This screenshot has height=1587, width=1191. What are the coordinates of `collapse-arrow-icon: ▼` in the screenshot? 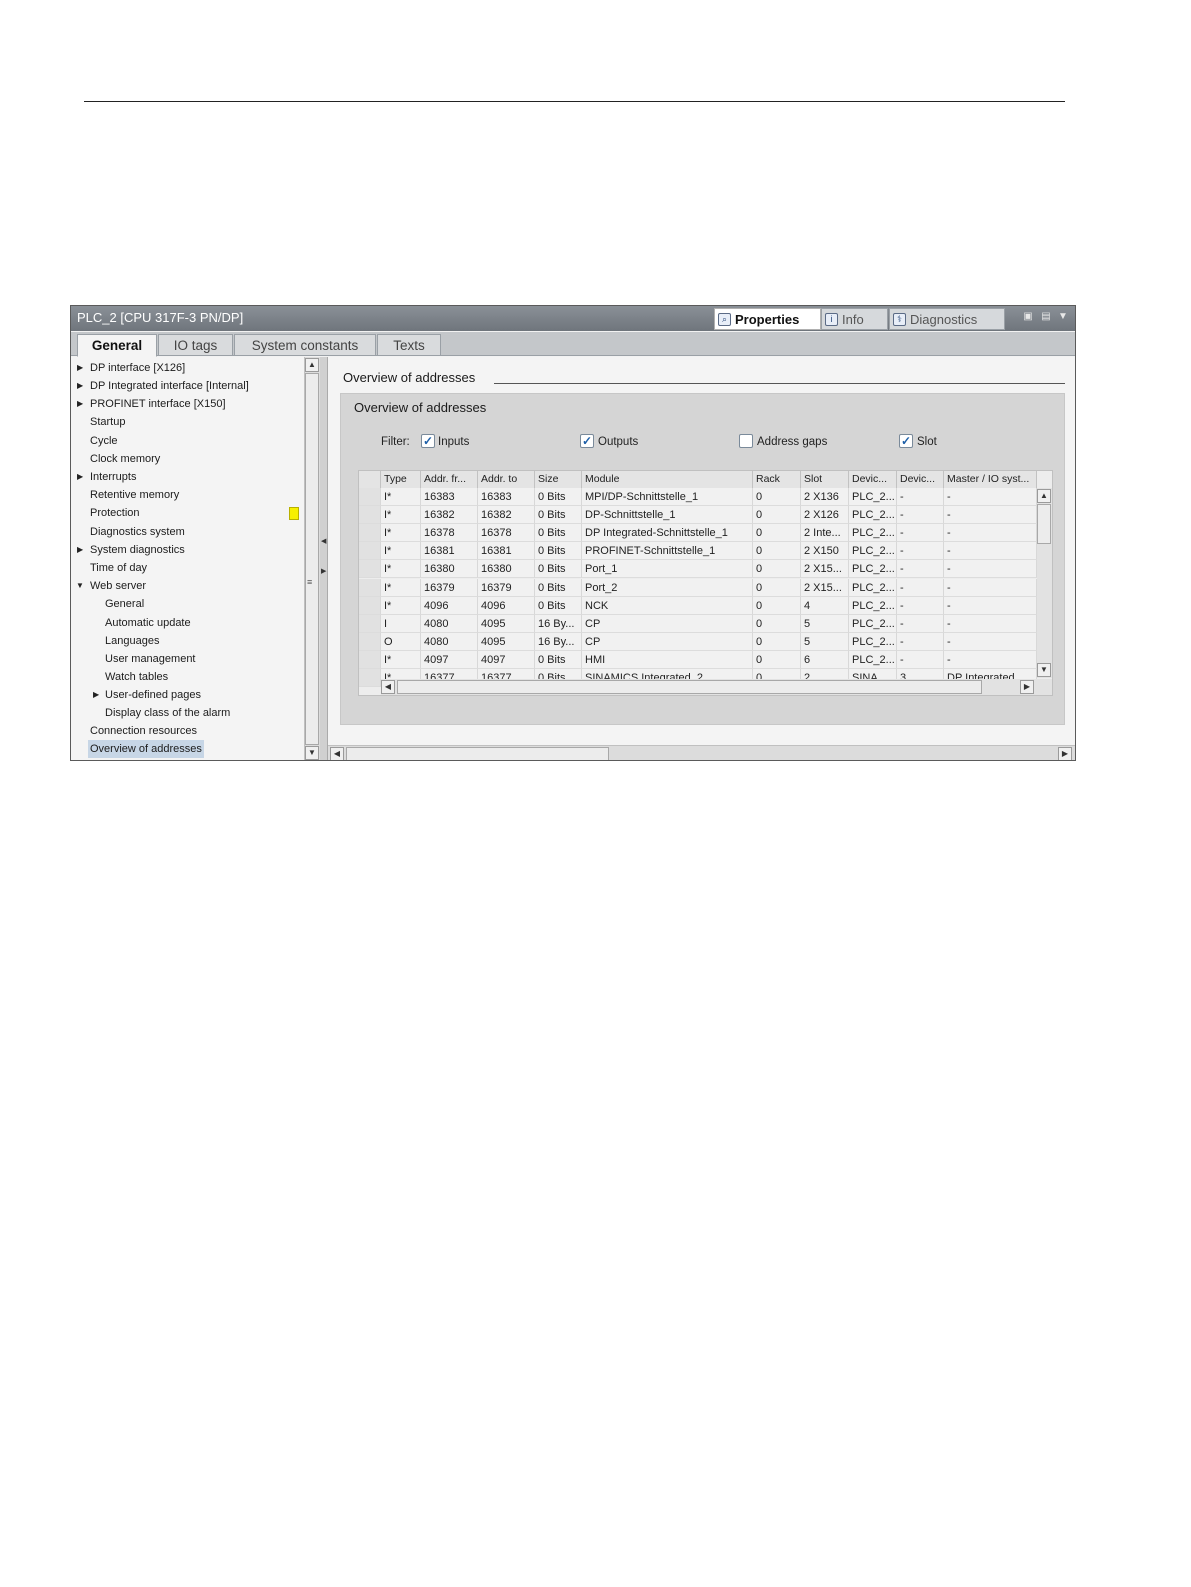 It's located at (80, 586).